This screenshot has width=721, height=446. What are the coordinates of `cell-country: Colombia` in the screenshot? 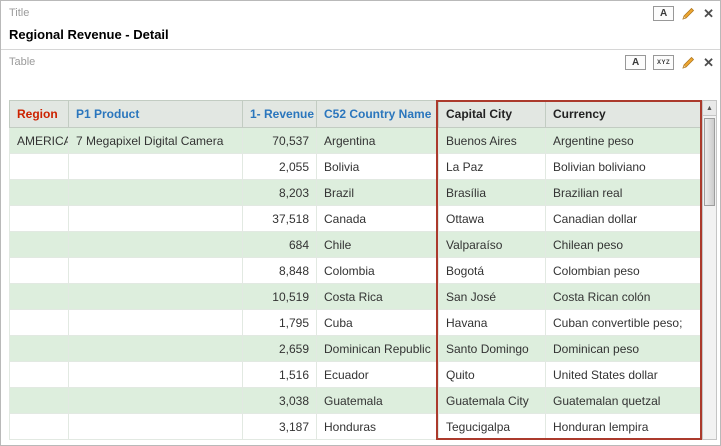 It's located at (377, 270).